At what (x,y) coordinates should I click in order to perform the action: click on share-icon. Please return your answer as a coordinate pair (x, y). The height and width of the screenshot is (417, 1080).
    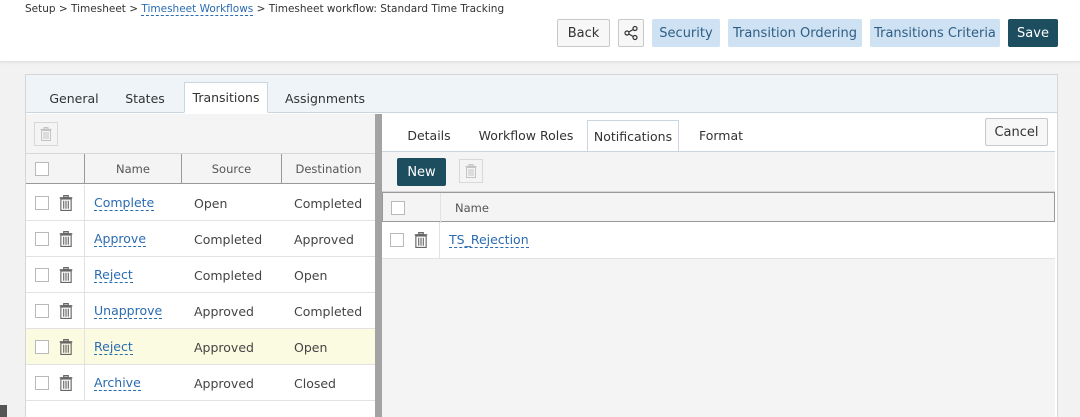
    Looking at the image, I should click on (631, 33).